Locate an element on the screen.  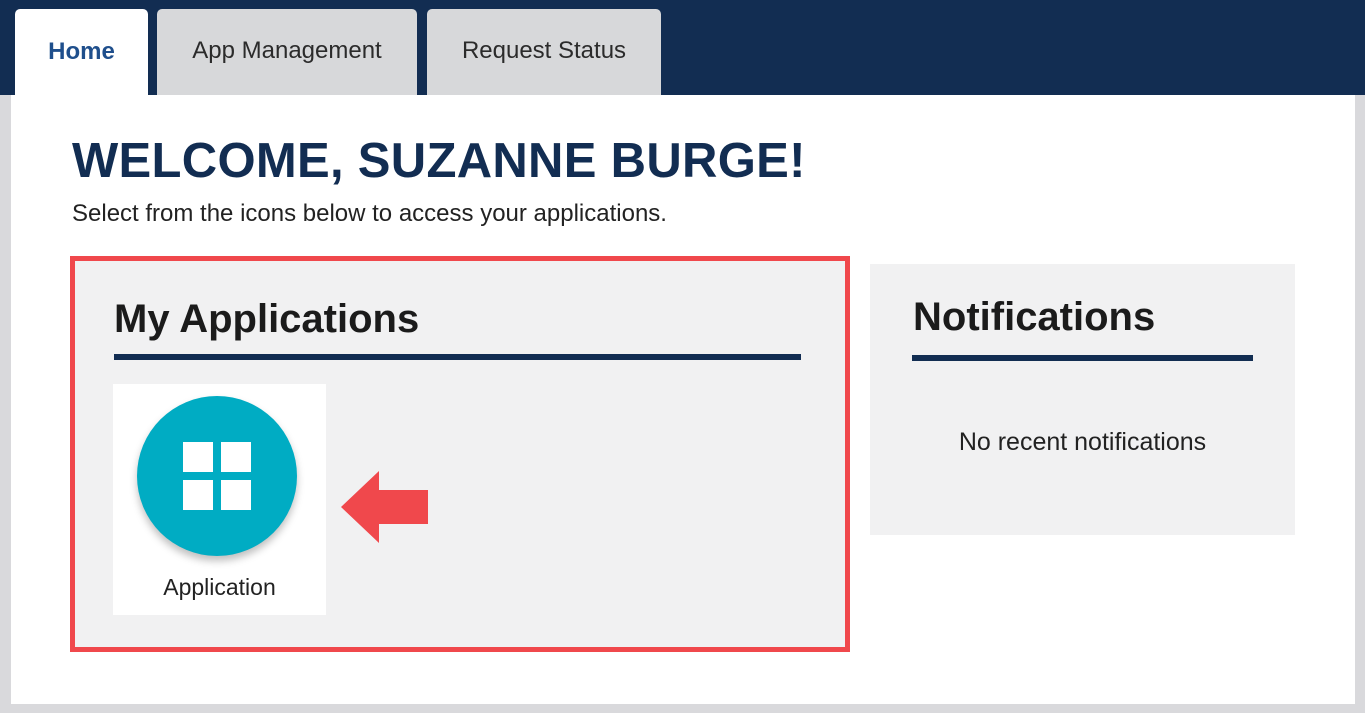
notifications-divider is located at coordinates (1082, 358).